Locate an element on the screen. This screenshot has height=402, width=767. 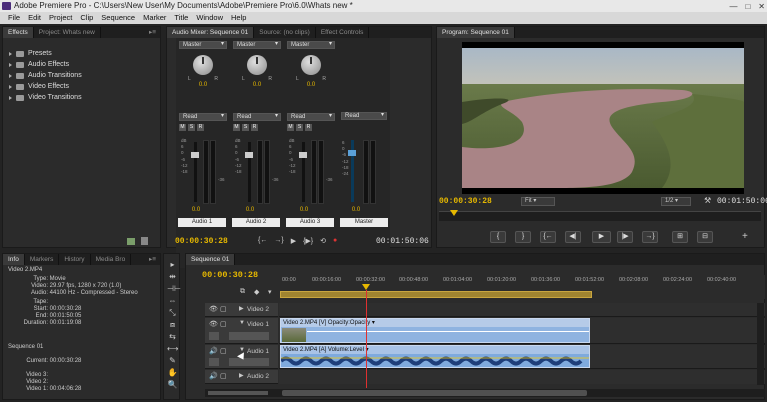
snap-icon: ⧉ is located at coordinates (242, 292).